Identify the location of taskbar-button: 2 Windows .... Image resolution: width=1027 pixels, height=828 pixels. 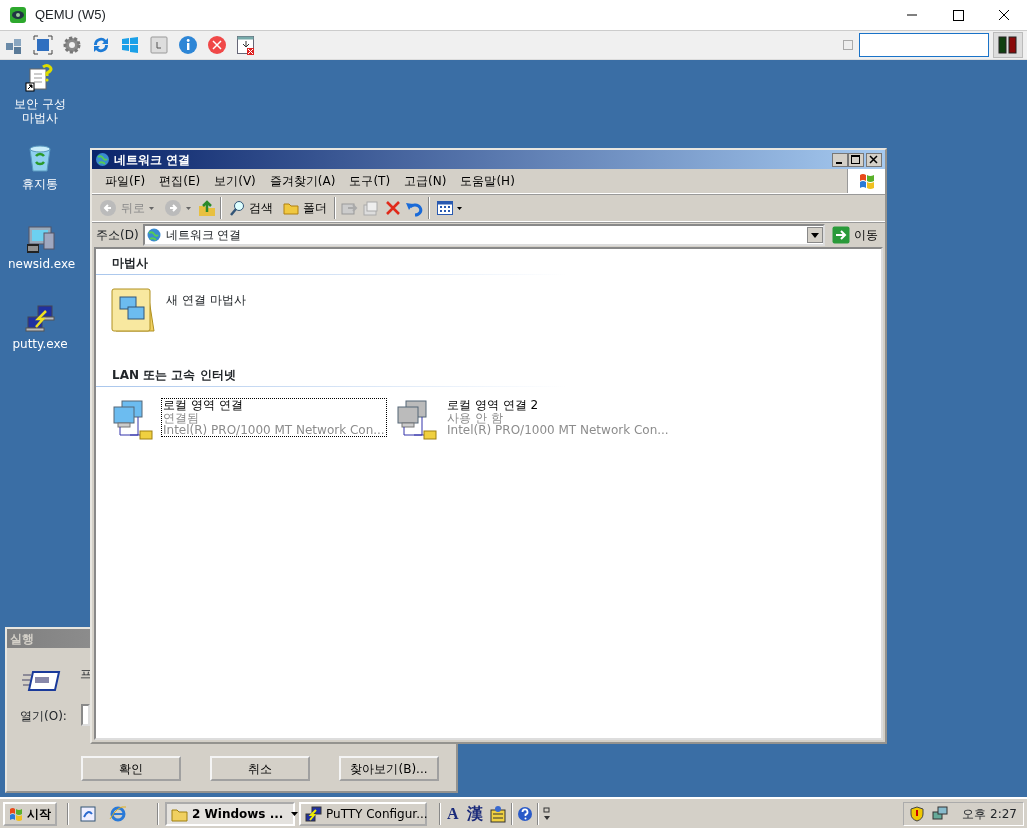
(230, 813).